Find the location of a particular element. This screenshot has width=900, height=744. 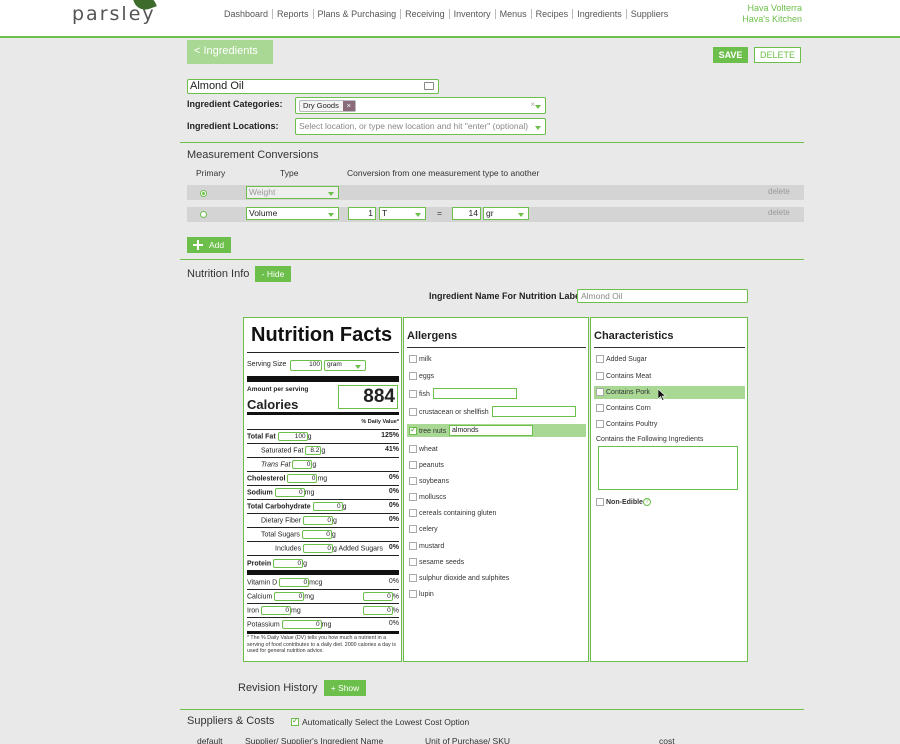

qty1-input: 1 is located at coordinates (362, 213).